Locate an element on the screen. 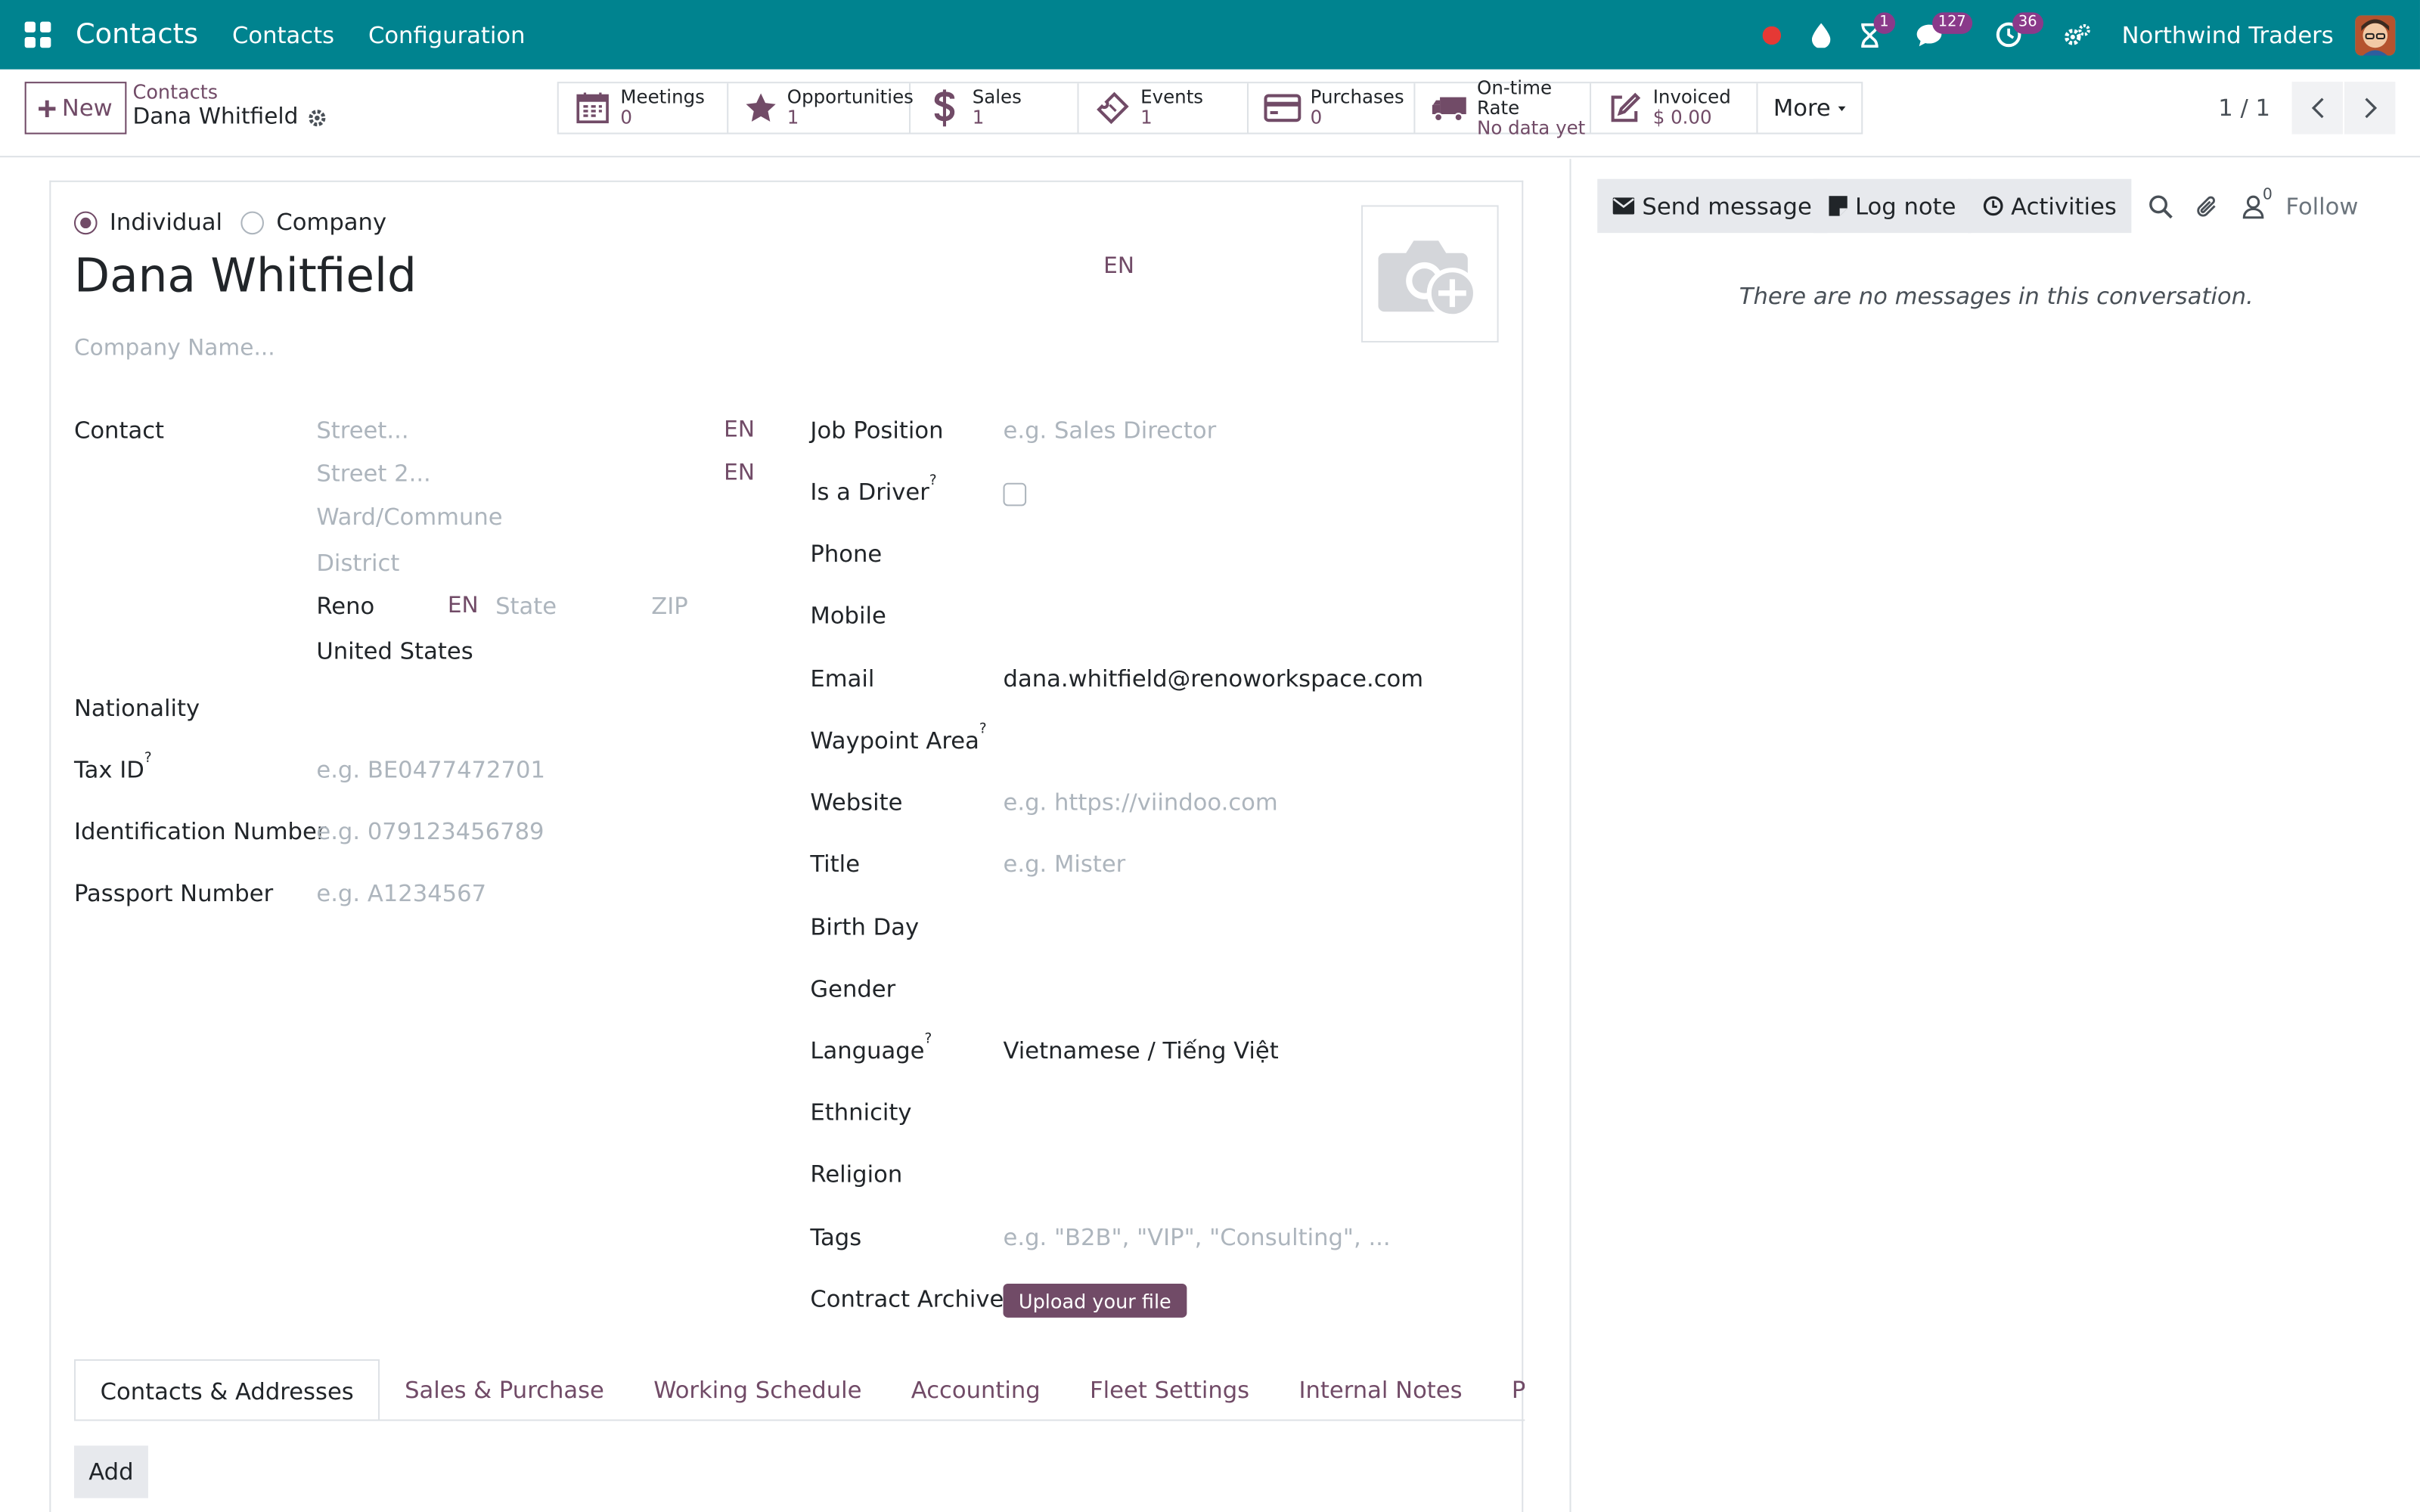  waypoint-label-text: Waypoint Area is located at coordinates (894, 740).